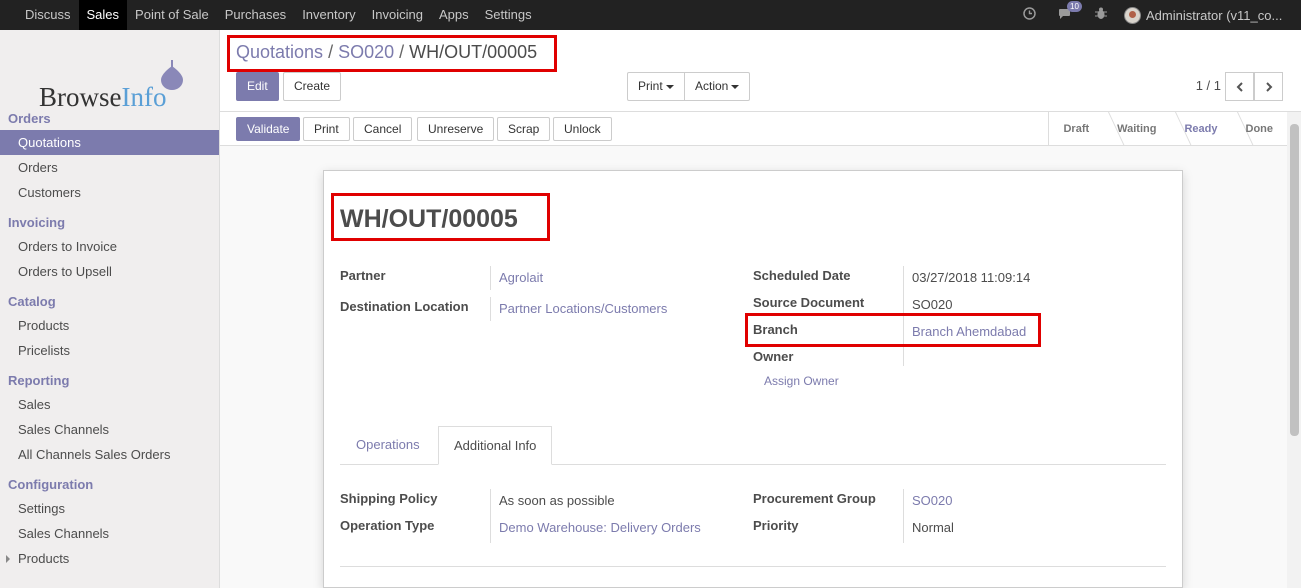 The image size is (1301, 588). What do you see at coordinates (932, 304) in the screenshot?
I see `source-document-field: SO020` at bounding box center [932, 304].